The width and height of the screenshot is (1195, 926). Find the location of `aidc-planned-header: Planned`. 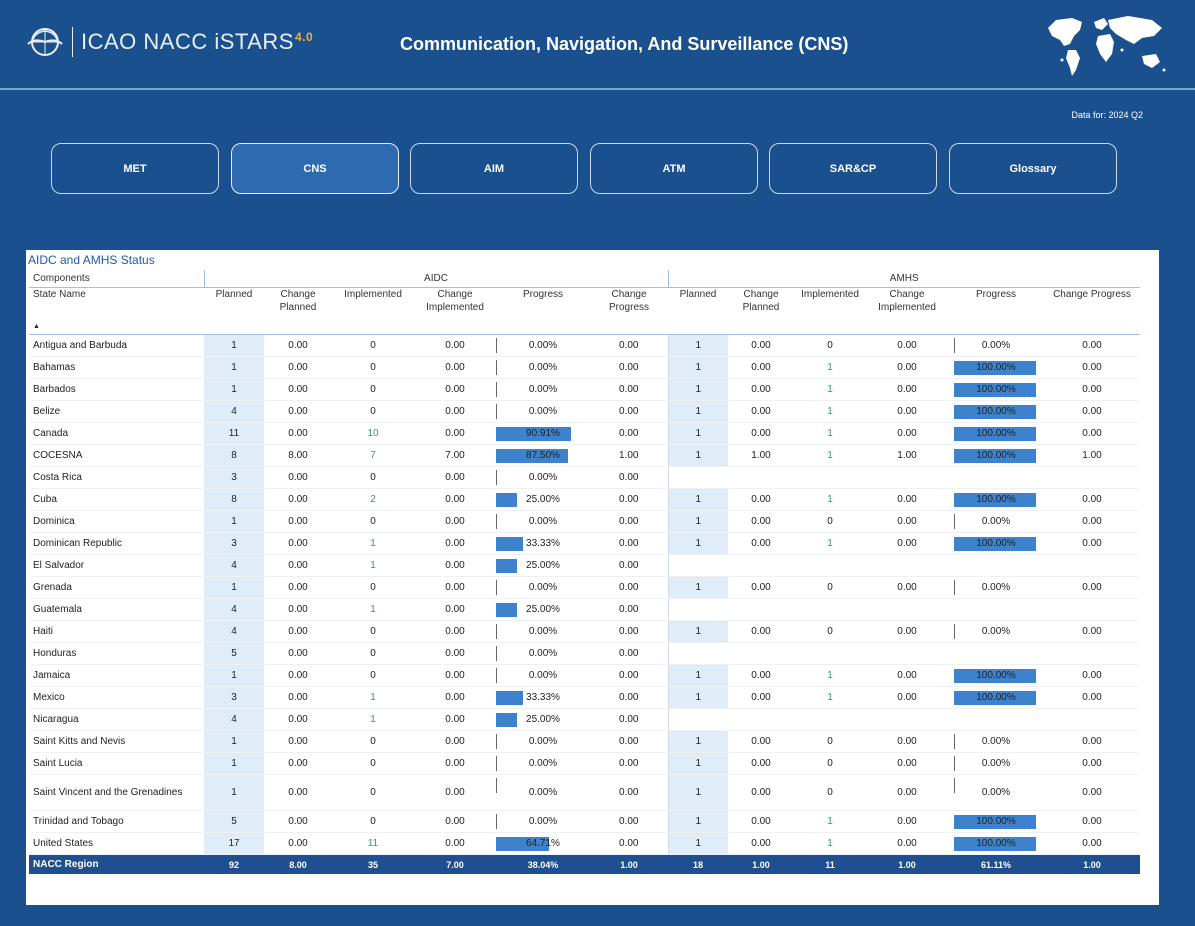

aidc-planned-header: Planned is located at coordinates (234, 311).